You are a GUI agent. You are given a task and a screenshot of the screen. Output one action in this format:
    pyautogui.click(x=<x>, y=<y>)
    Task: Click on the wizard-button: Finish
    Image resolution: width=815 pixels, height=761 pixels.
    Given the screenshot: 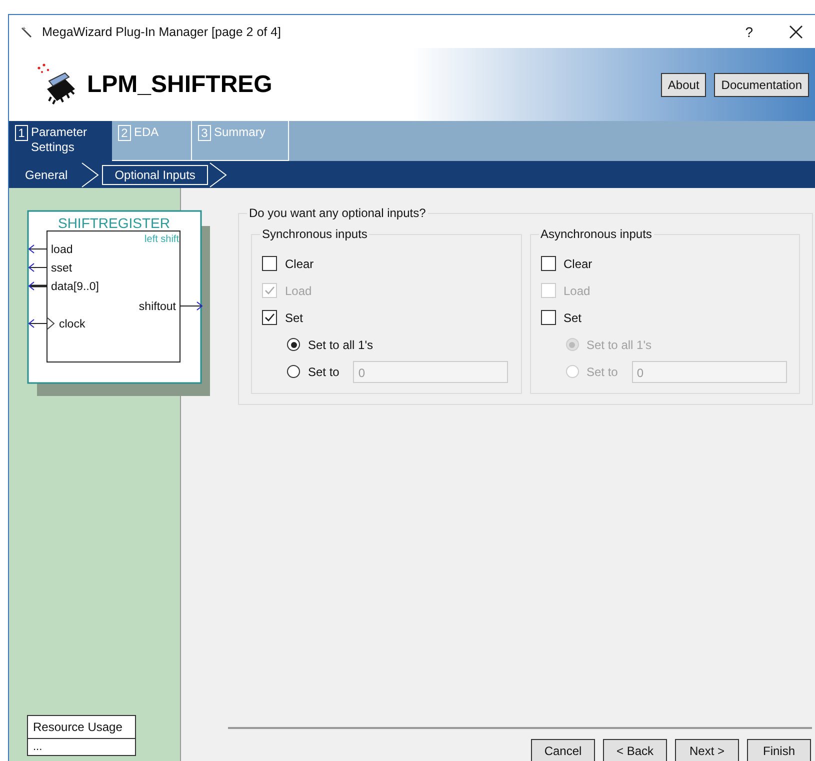 What is the action you would take?
    pyautogui.click(x=779, y=750)
    